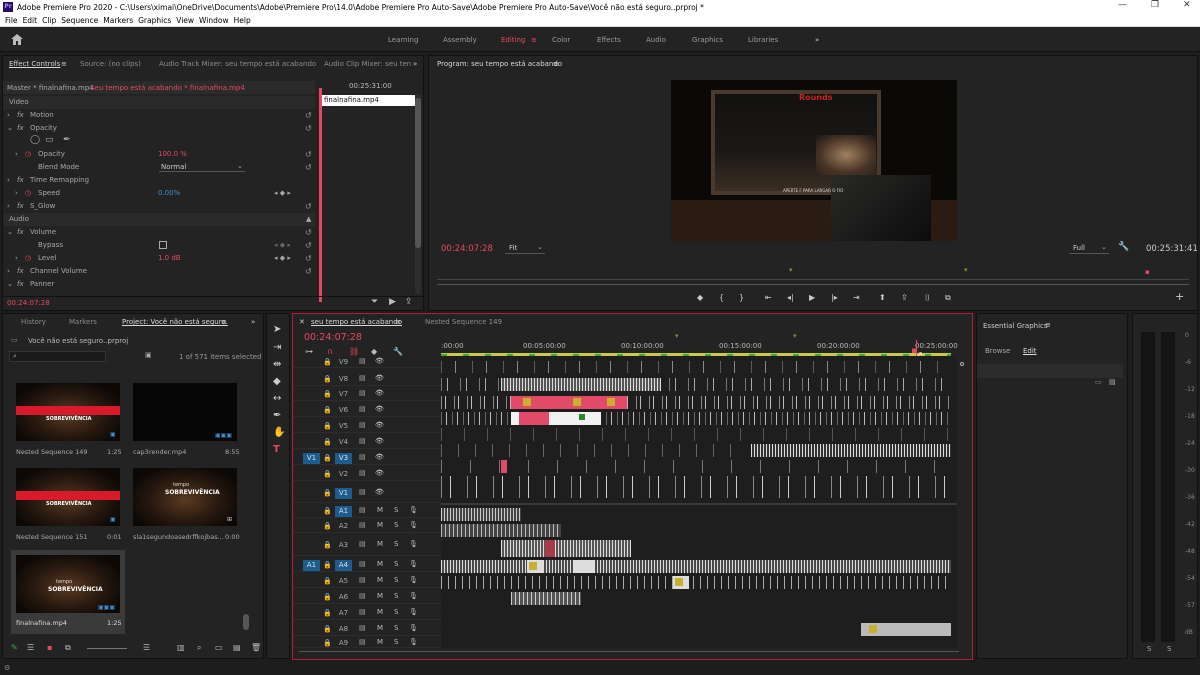 This screenshot has width=1200, height=675. I want to click on mark-out-icon: }, so click(741, 297).